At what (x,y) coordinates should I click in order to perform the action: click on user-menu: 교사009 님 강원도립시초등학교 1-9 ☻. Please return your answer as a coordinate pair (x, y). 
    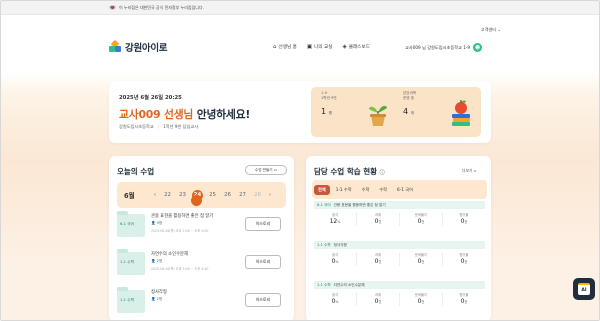
    Looking at the image, I should click on (444, 47).